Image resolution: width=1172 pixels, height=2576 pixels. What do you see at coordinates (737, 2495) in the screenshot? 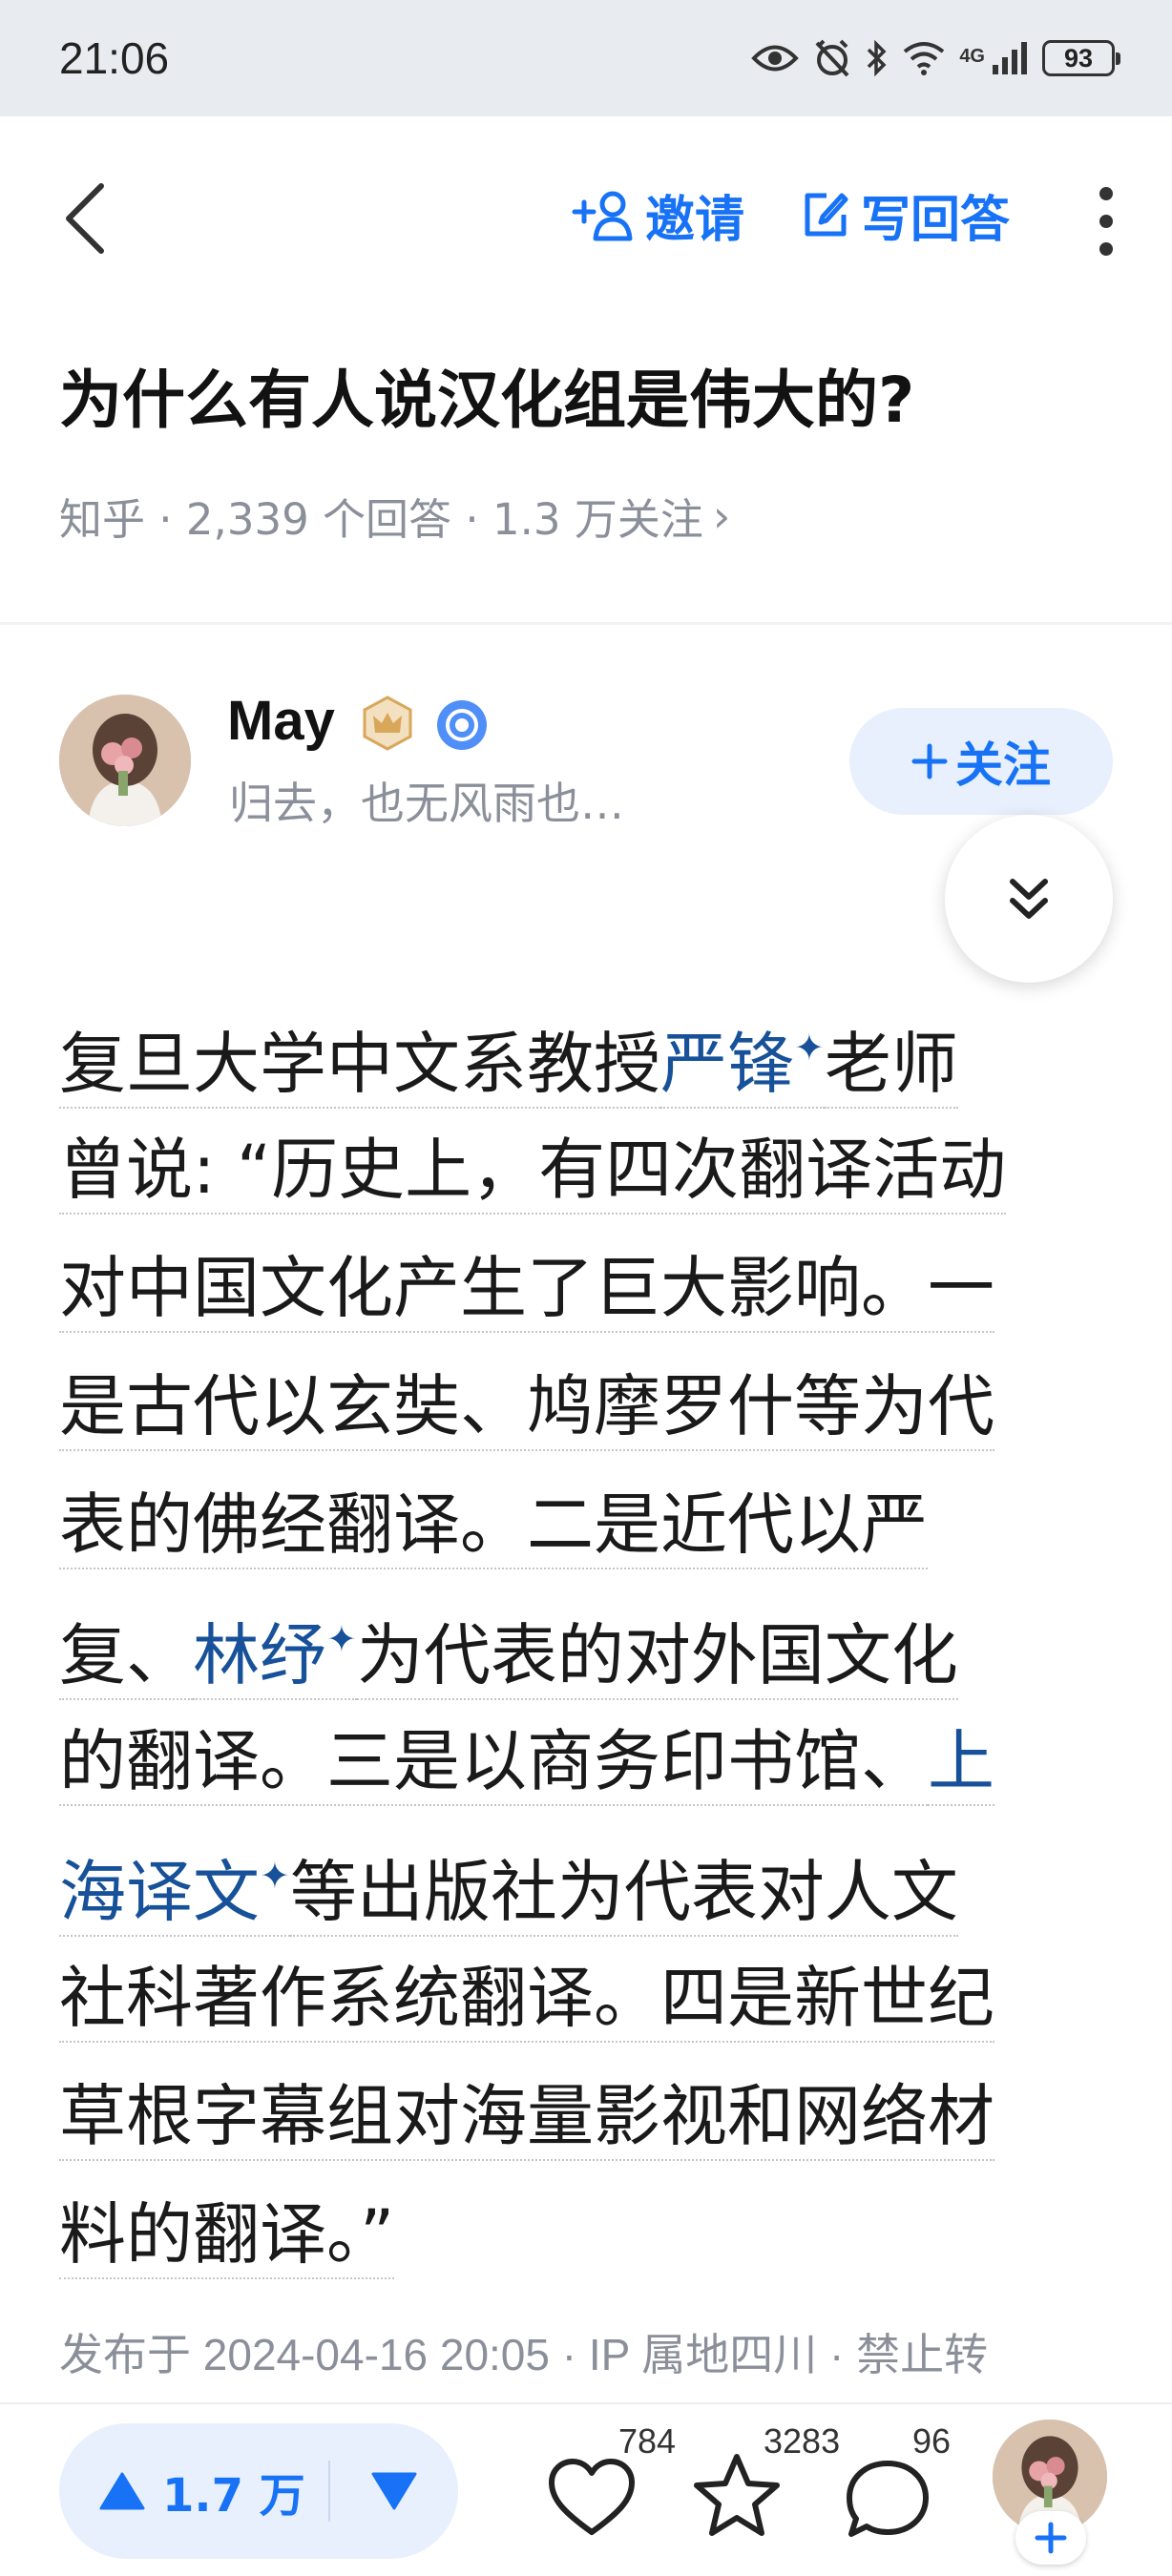
I see `star-icon` at bounding box center [737, 2495].